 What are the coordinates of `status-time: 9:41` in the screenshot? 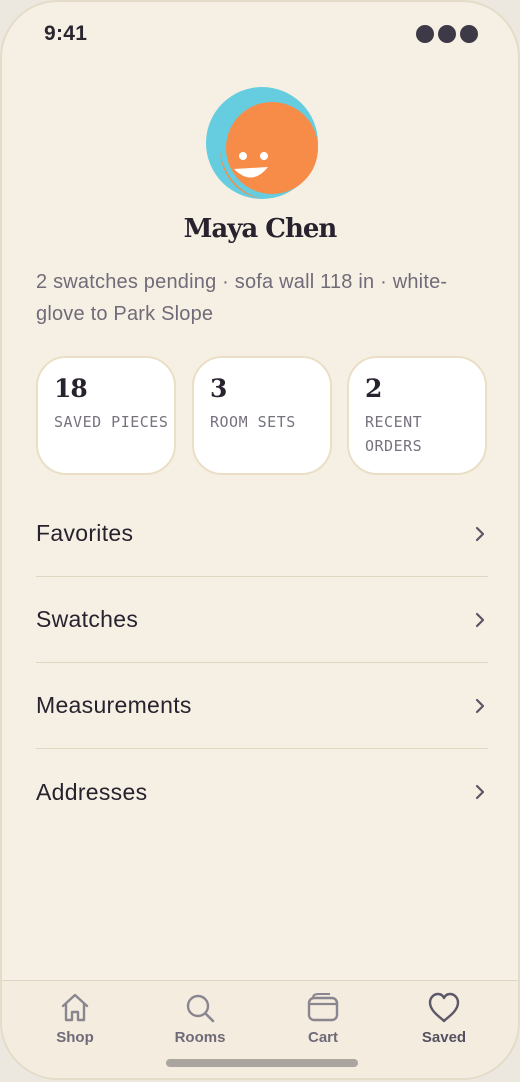 It's located at (66, 33).